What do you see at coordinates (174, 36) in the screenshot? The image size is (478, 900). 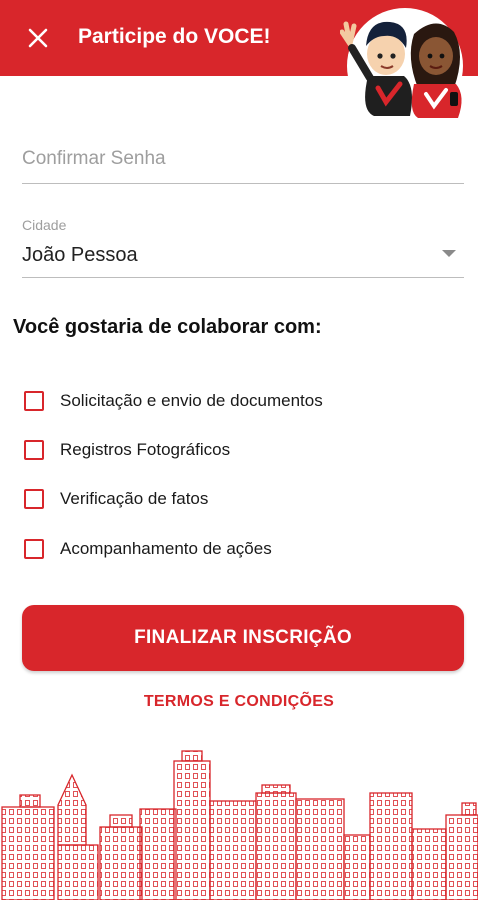 I see `page-title: Participe do VOCE!` at bounding box center [174, 36].